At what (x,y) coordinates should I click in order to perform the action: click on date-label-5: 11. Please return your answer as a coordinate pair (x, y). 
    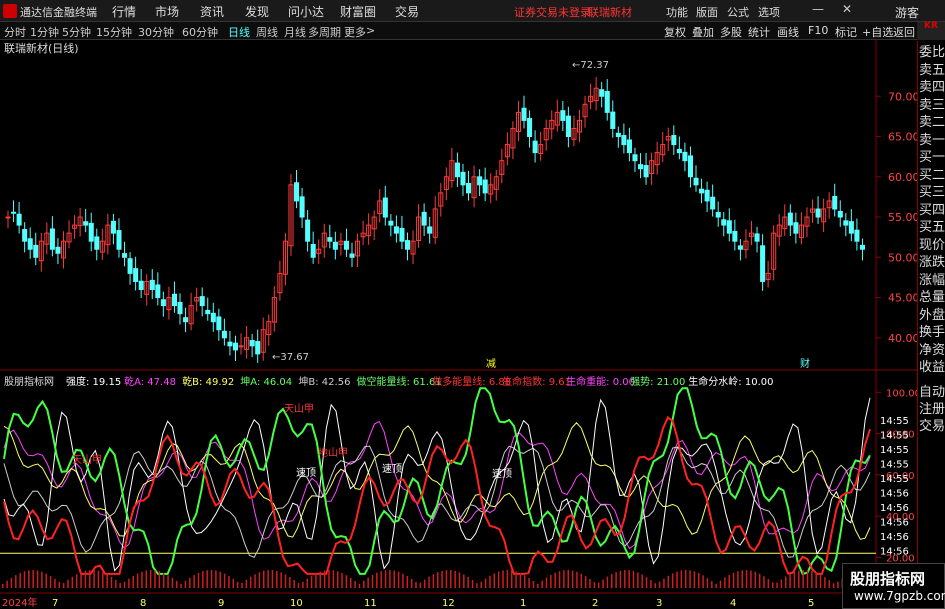
    Looking at the image, I should click on (370, 603).